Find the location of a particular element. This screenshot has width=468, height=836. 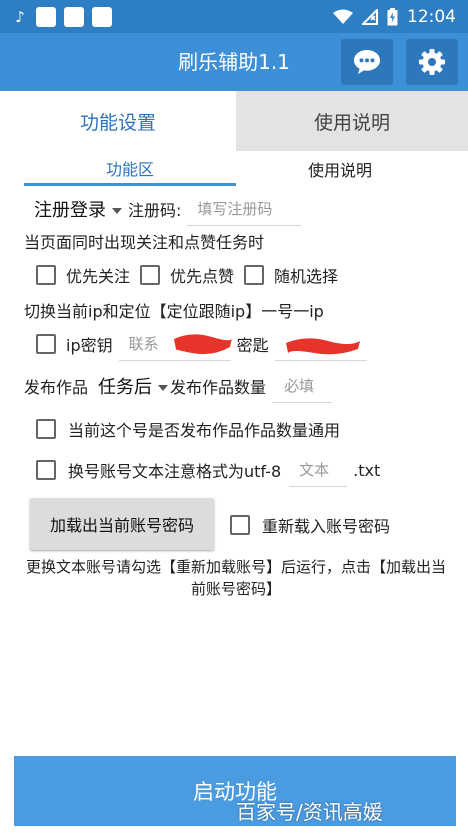

main-tabs: 功能设置 使用说明 is located at coordinates (234, 121).